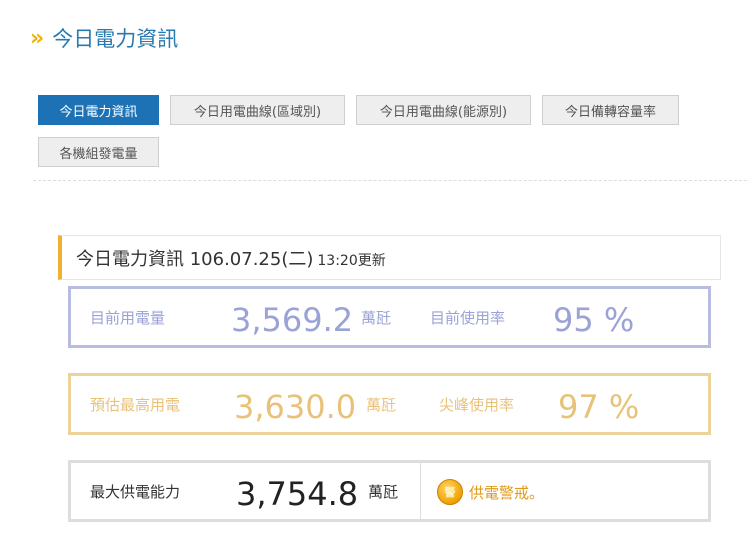 The image size is (753, 542). What do you see at coordinates (37, 38) in the screenshot?
I see `chevron-double-right-icon: »` at bounding box center [37, 38].